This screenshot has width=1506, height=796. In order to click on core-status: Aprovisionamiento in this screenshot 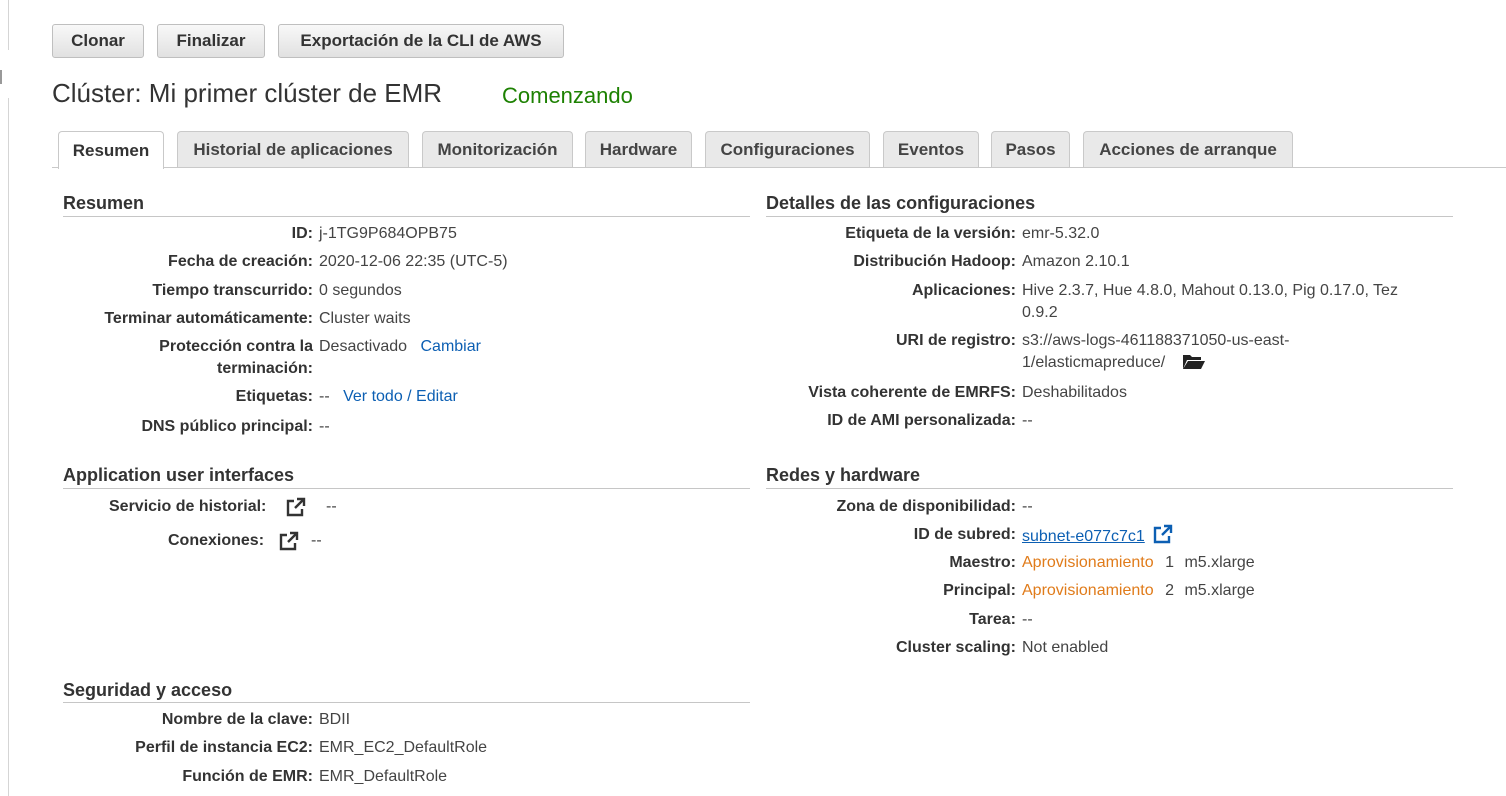, I will do `click(1088, 590)`.